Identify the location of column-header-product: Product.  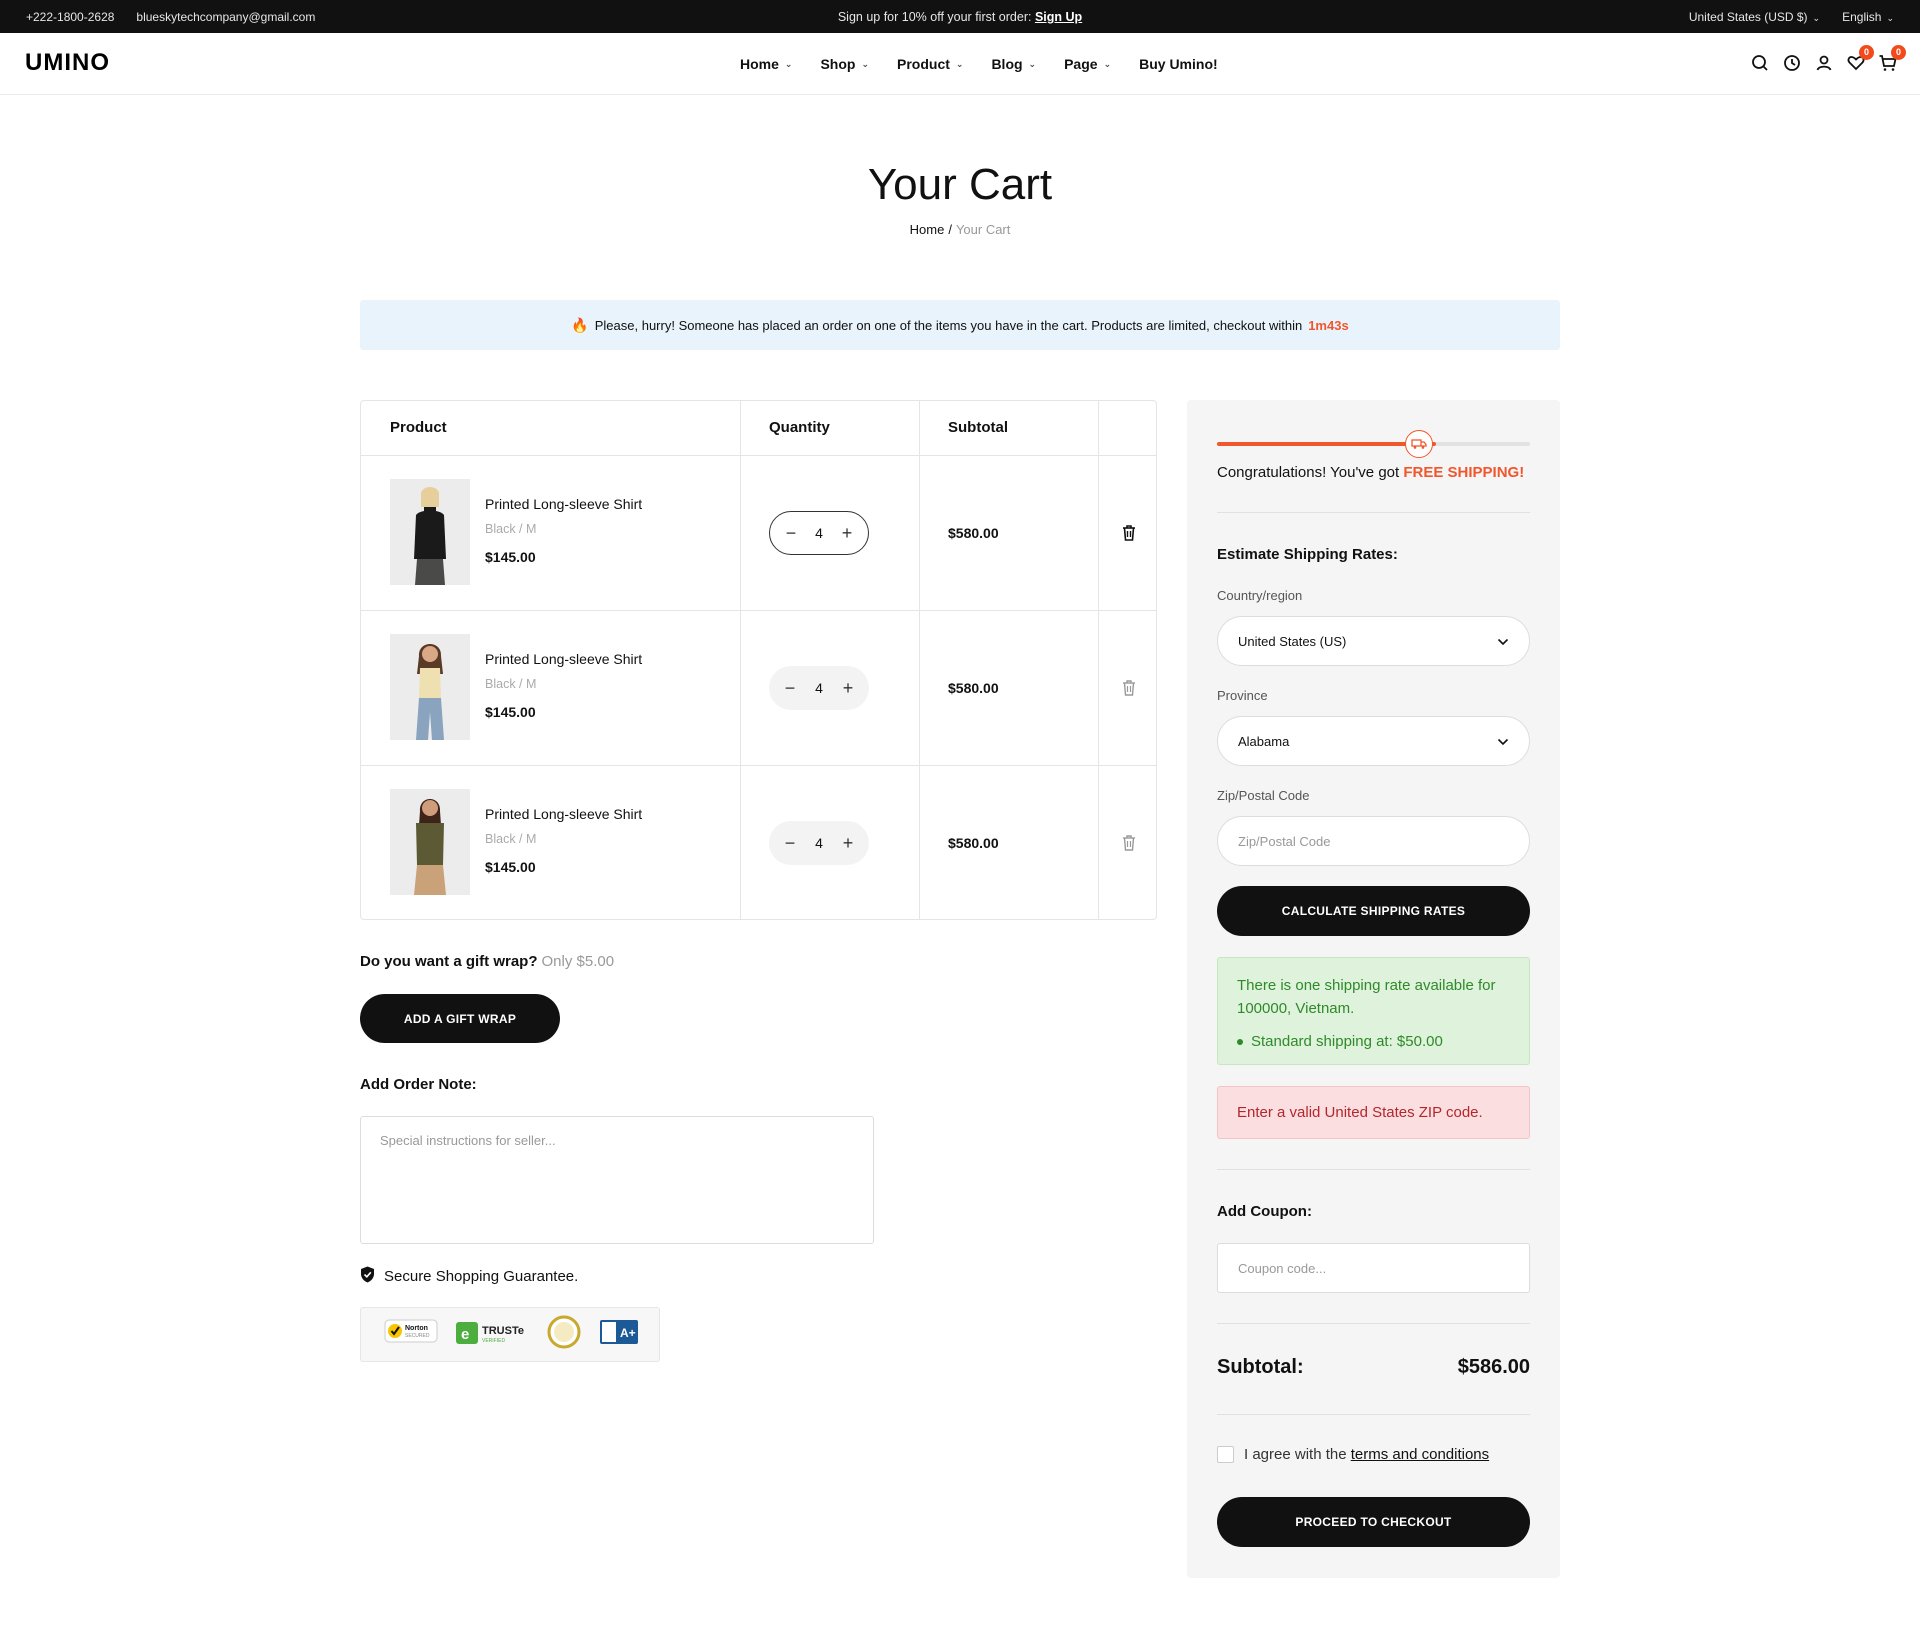
(418, 427).